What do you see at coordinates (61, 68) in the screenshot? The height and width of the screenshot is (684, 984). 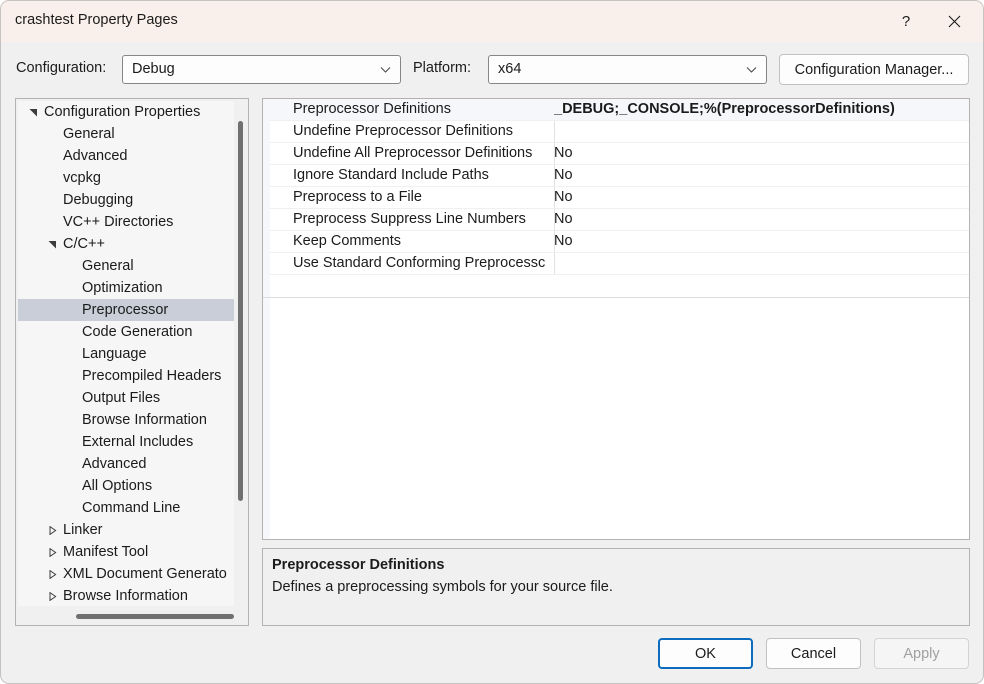 I see `configuration-label: Configuration:` at bounding box center [61, 68].